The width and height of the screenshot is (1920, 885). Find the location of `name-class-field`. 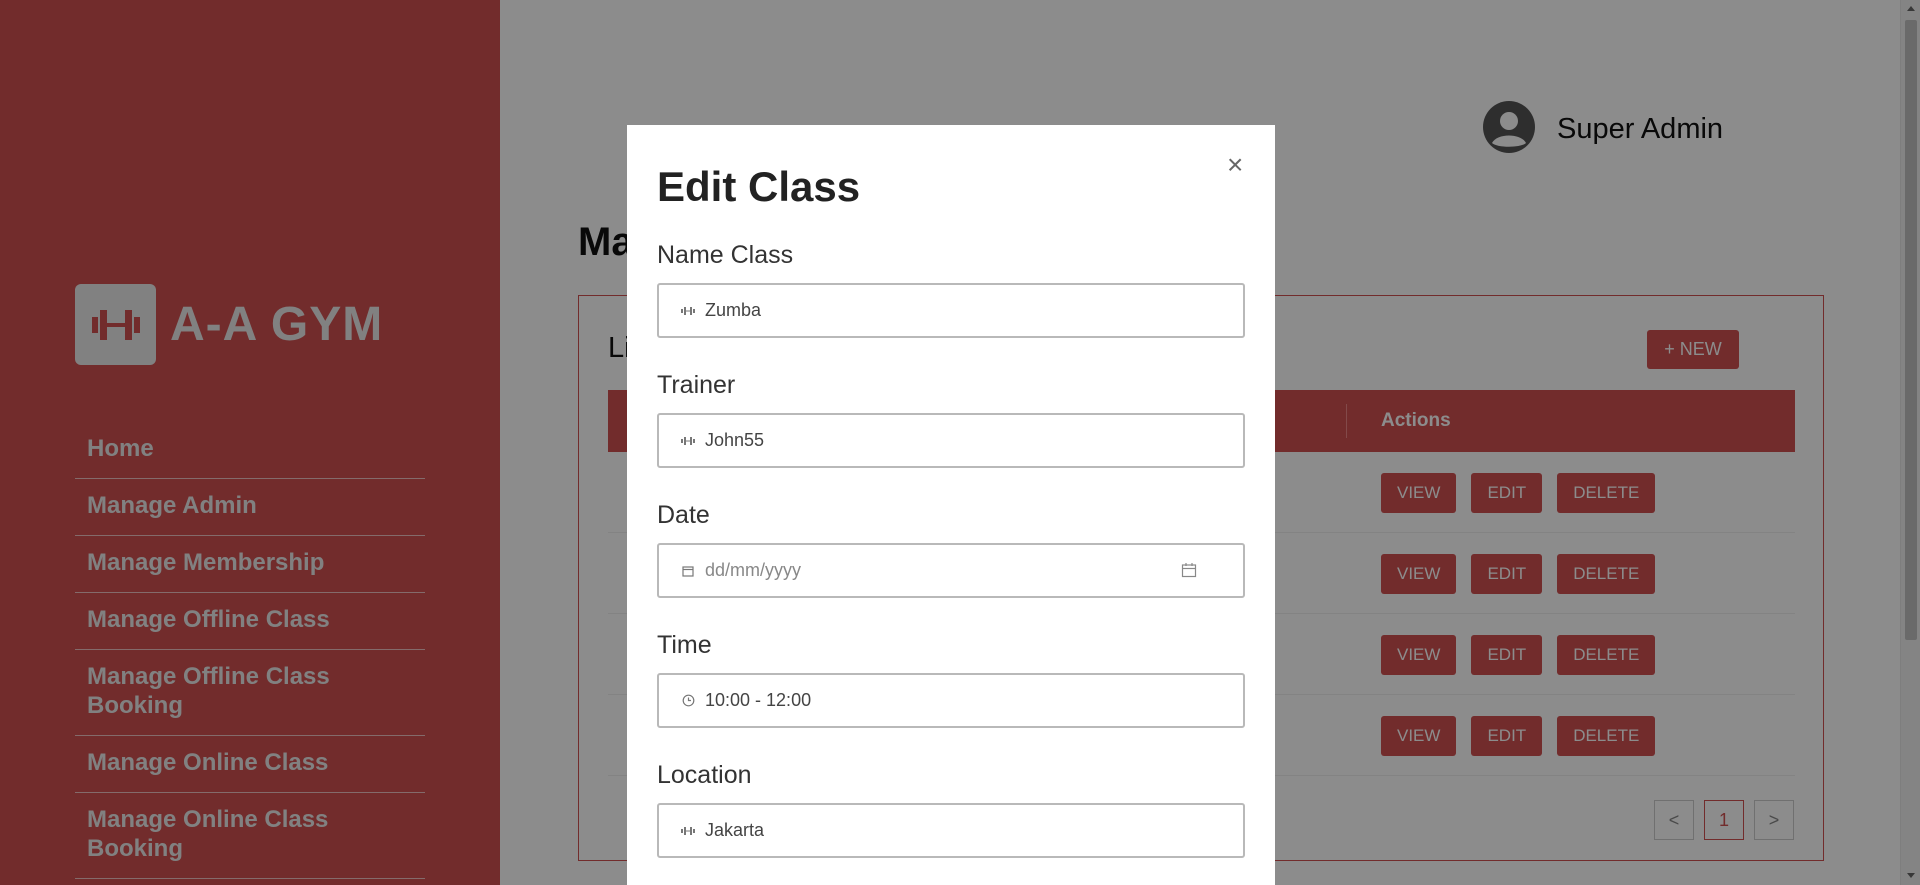

name-class-field is located at coordinates (951, 310).